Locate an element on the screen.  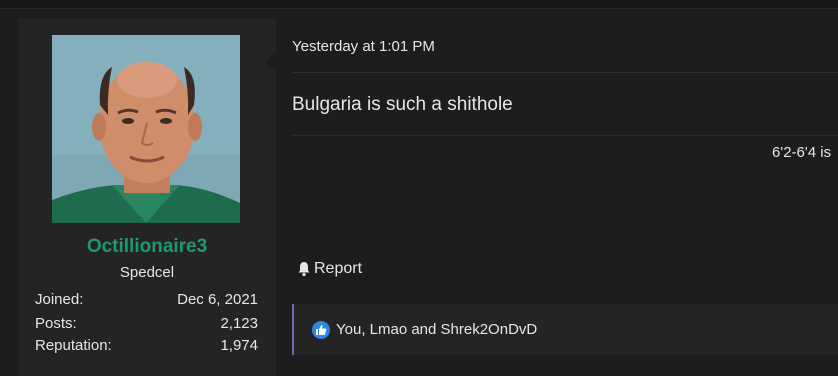
stat-value: Dec 6, 2021 is located at coordinates (217, 299).